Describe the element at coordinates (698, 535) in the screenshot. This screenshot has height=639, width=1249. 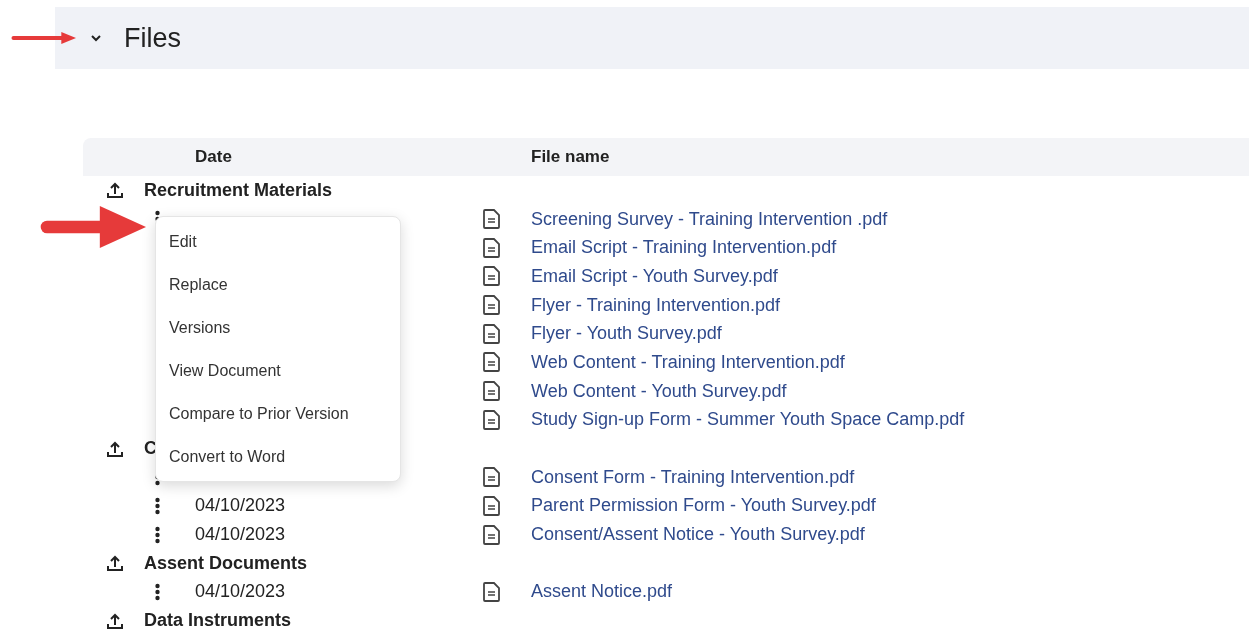
I see `file-link: Consent/Assent Notice - Youth Survey.pdf` at that location.